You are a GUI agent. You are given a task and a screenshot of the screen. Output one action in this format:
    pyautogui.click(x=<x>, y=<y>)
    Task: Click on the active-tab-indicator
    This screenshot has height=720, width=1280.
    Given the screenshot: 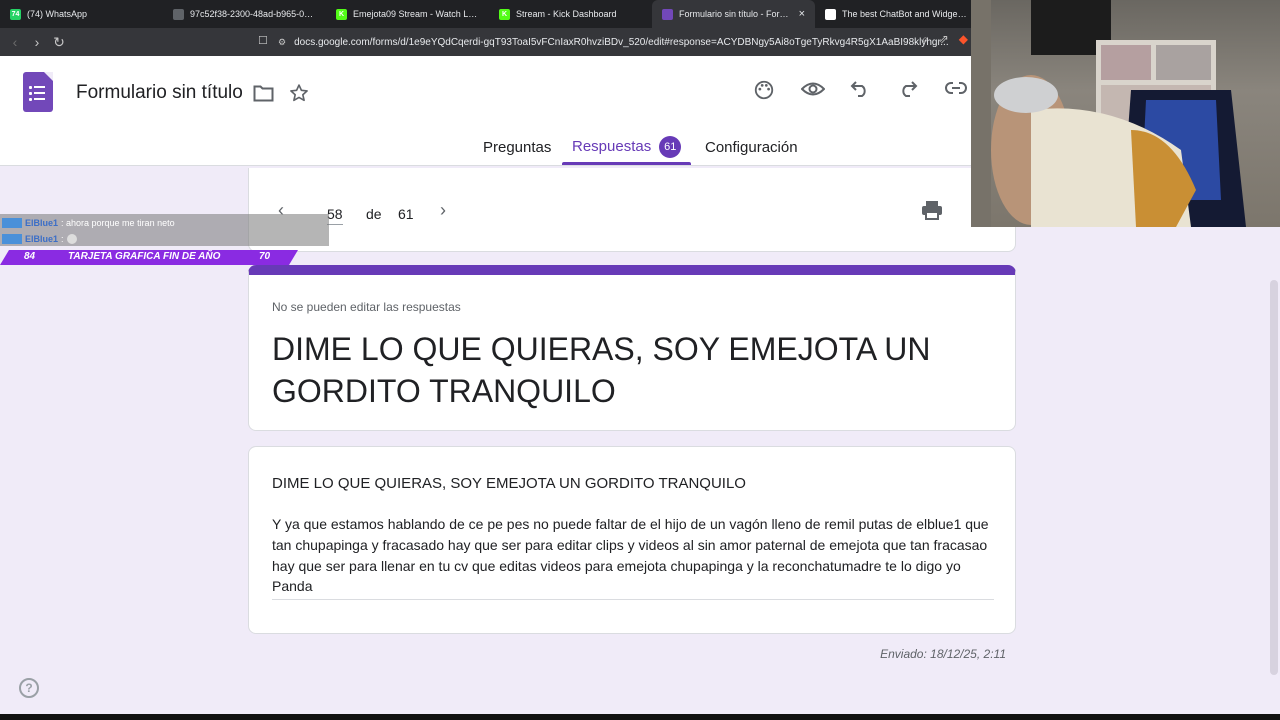 What is the action you would take?
    pyautogui.click(x=626, y=163)
    